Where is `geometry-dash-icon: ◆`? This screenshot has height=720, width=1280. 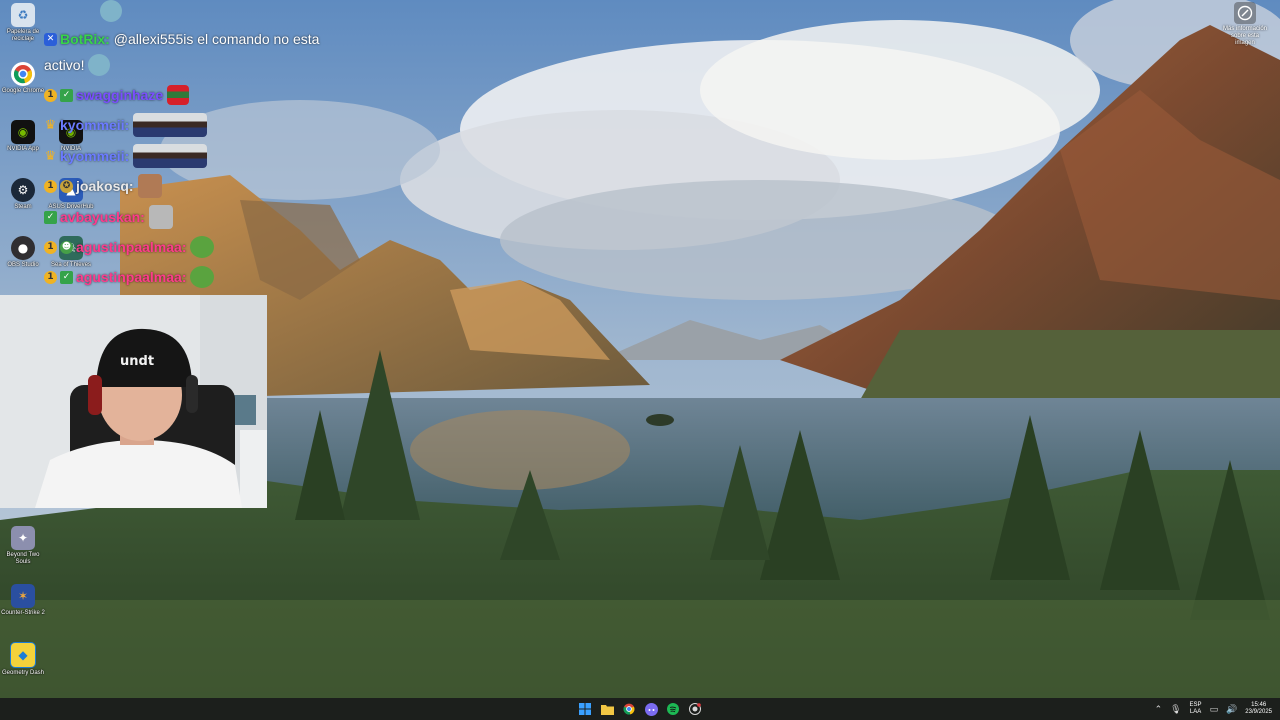 geometry-dash-icon: ◆ is located at coordinates (23, 655).